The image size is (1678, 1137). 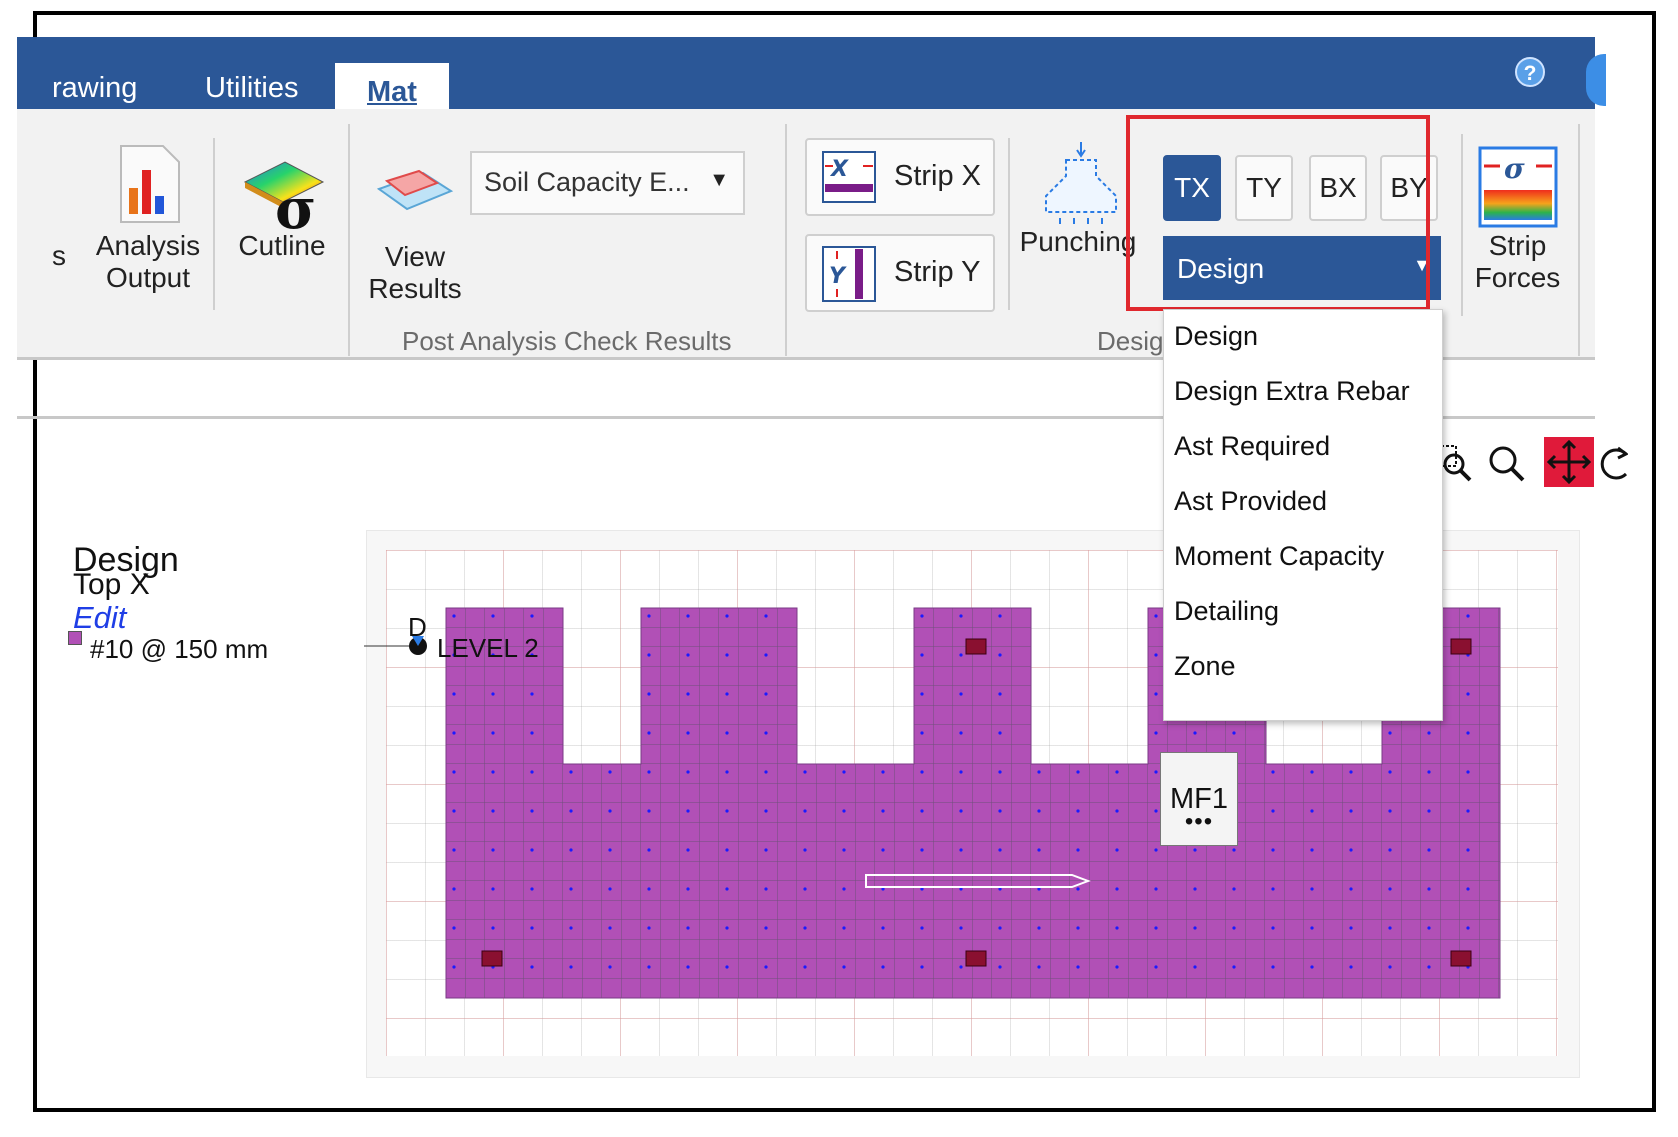 I want to click on more-icon: •••, so click(x=1199, y=821).